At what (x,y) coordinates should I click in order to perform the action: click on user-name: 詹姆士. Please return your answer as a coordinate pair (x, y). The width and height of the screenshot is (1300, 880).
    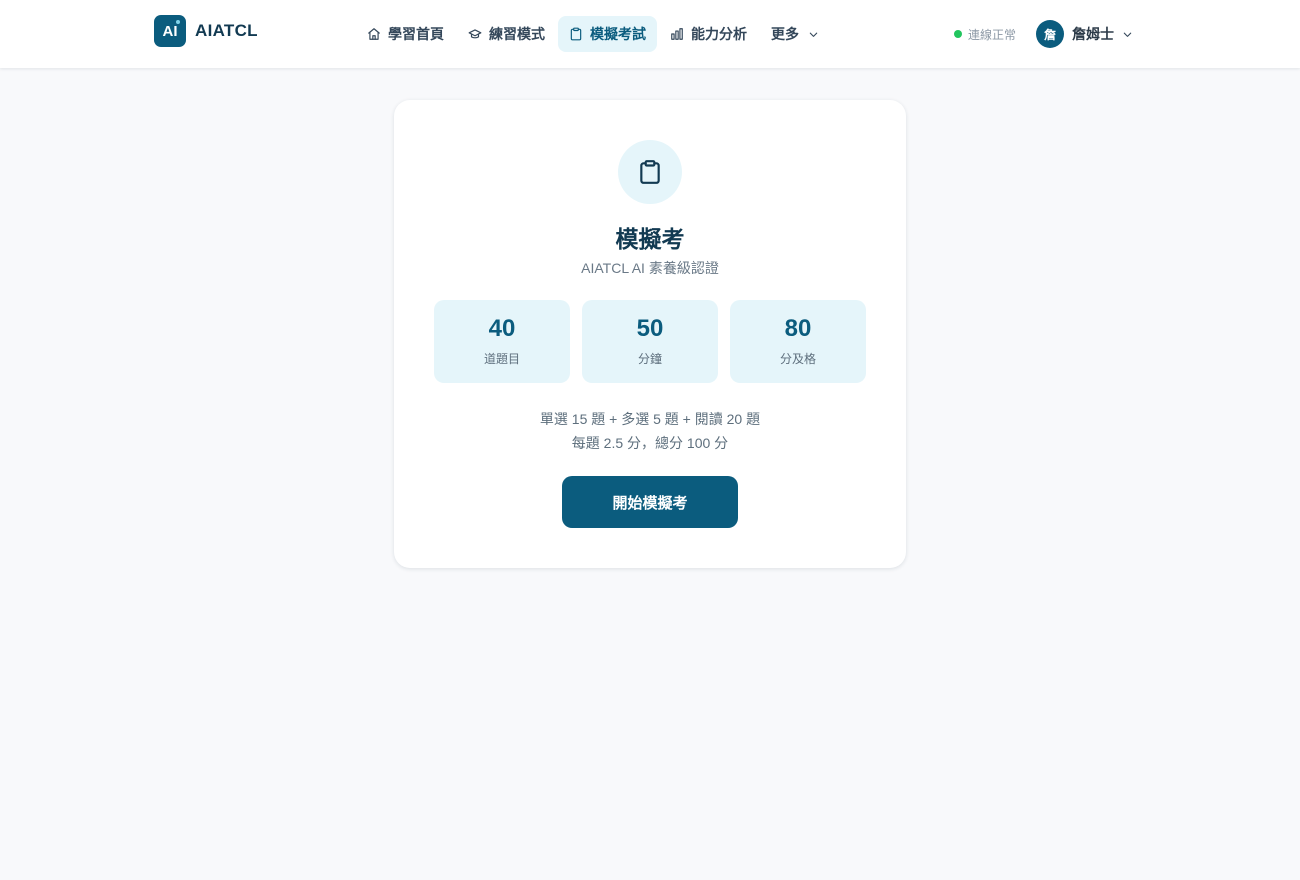
    Looking at the image, I should click on (1093, 34).